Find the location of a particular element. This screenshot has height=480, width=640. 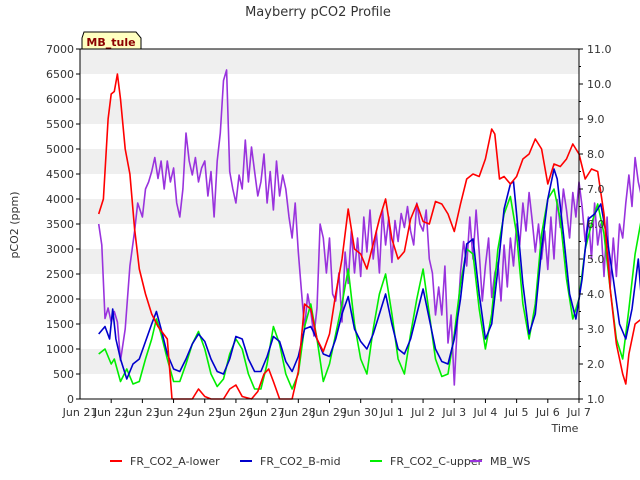

y-tick-label: 4000 is located at coordinates (60, 199).